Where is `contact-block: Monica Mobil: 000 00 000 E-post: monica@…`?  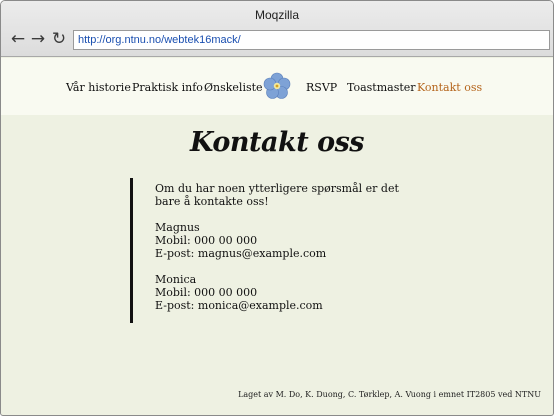
contact-block: Monica Mobil: 000 00 000 E-post: monica@… is located at coordinates (285, 292).